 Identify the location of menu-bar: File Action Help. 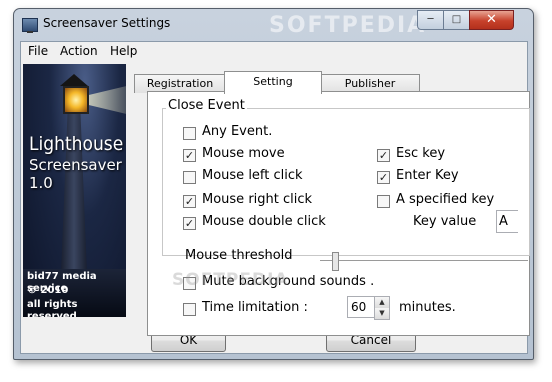
(274, 51).